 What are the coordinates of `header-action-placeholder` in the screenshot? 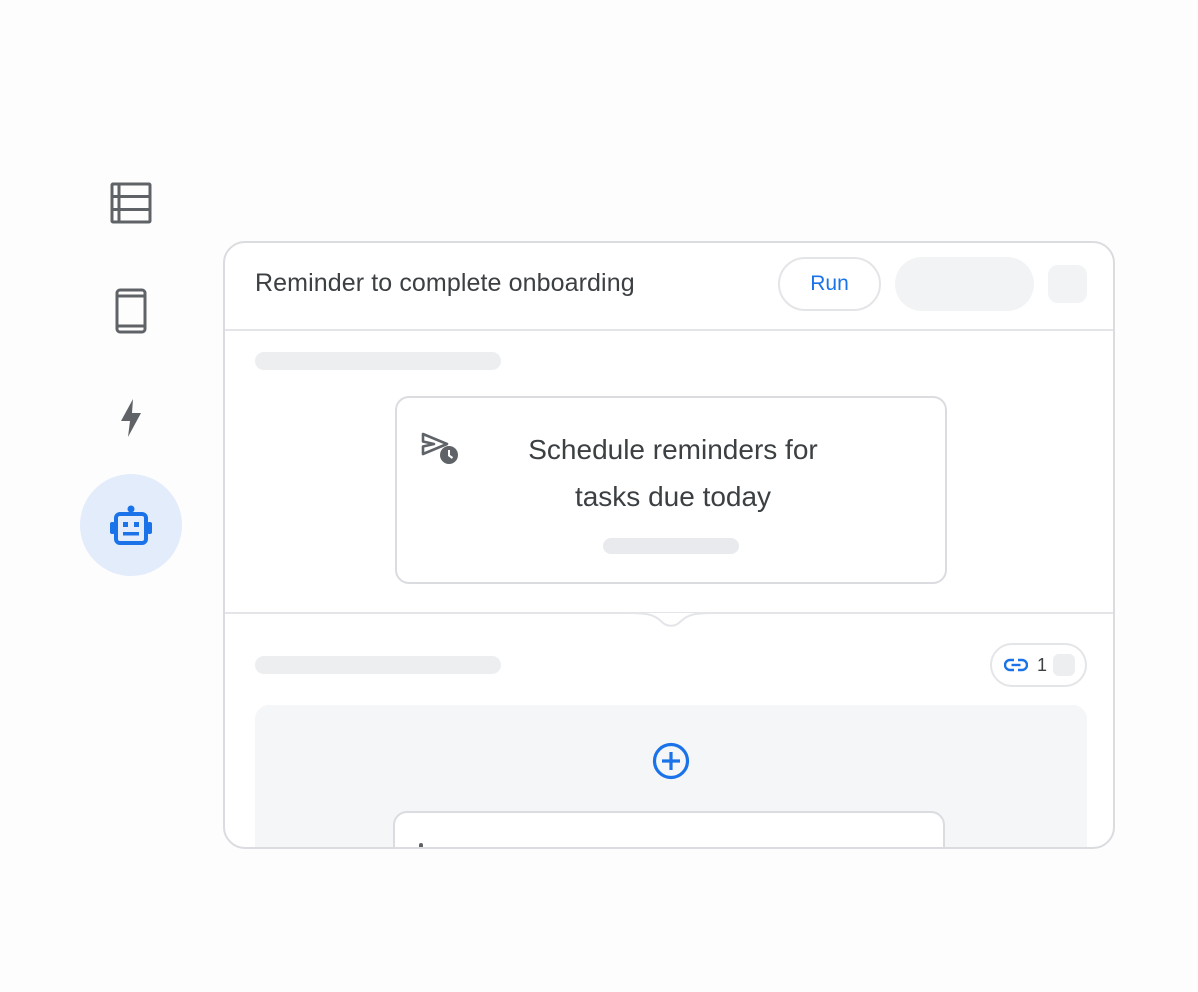 It's located at (964, 284).